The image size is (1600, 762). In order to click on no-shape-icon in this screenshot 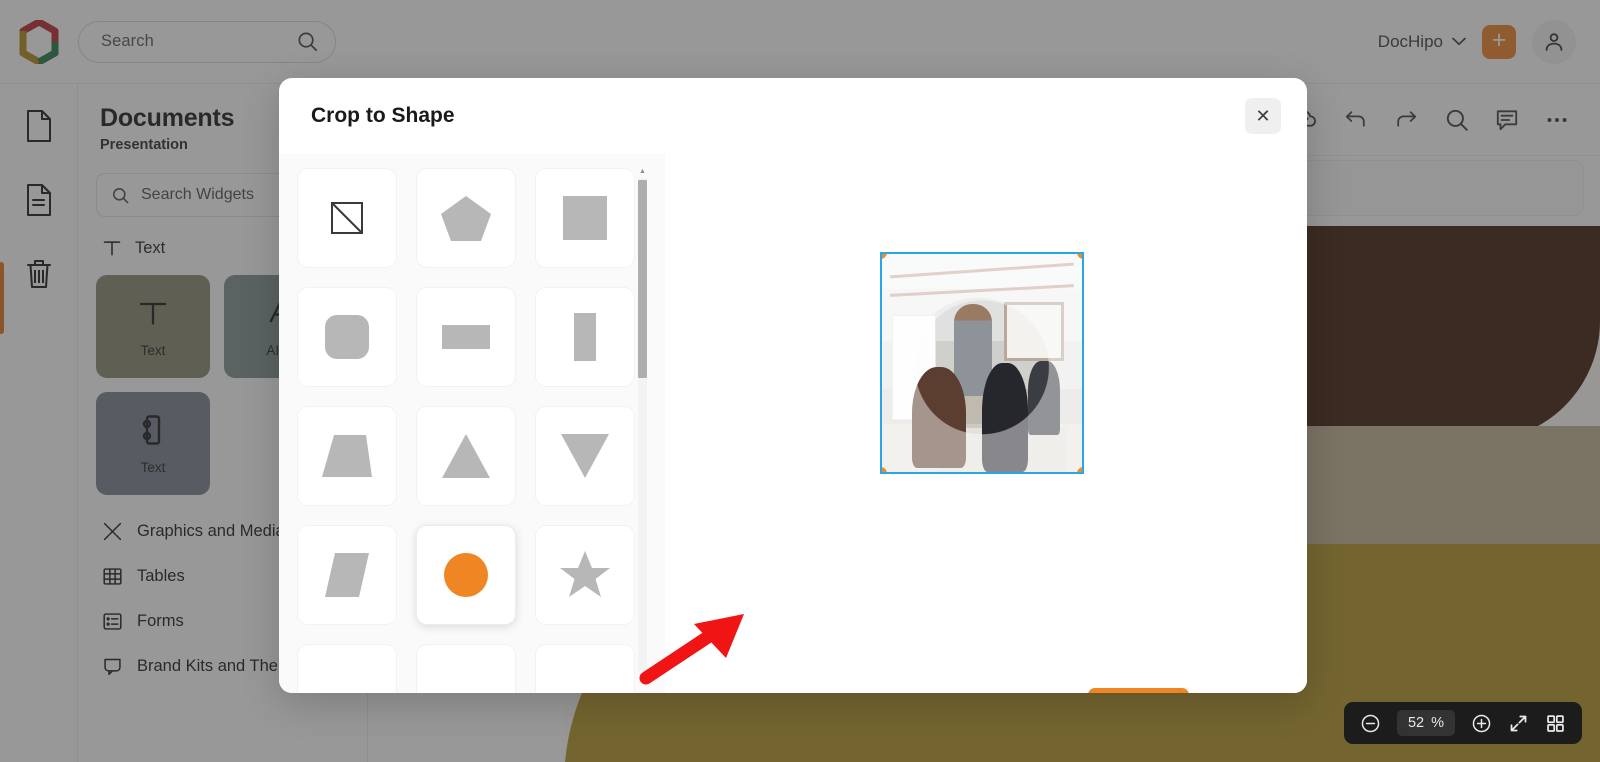, I will do `click(347, 218)`.